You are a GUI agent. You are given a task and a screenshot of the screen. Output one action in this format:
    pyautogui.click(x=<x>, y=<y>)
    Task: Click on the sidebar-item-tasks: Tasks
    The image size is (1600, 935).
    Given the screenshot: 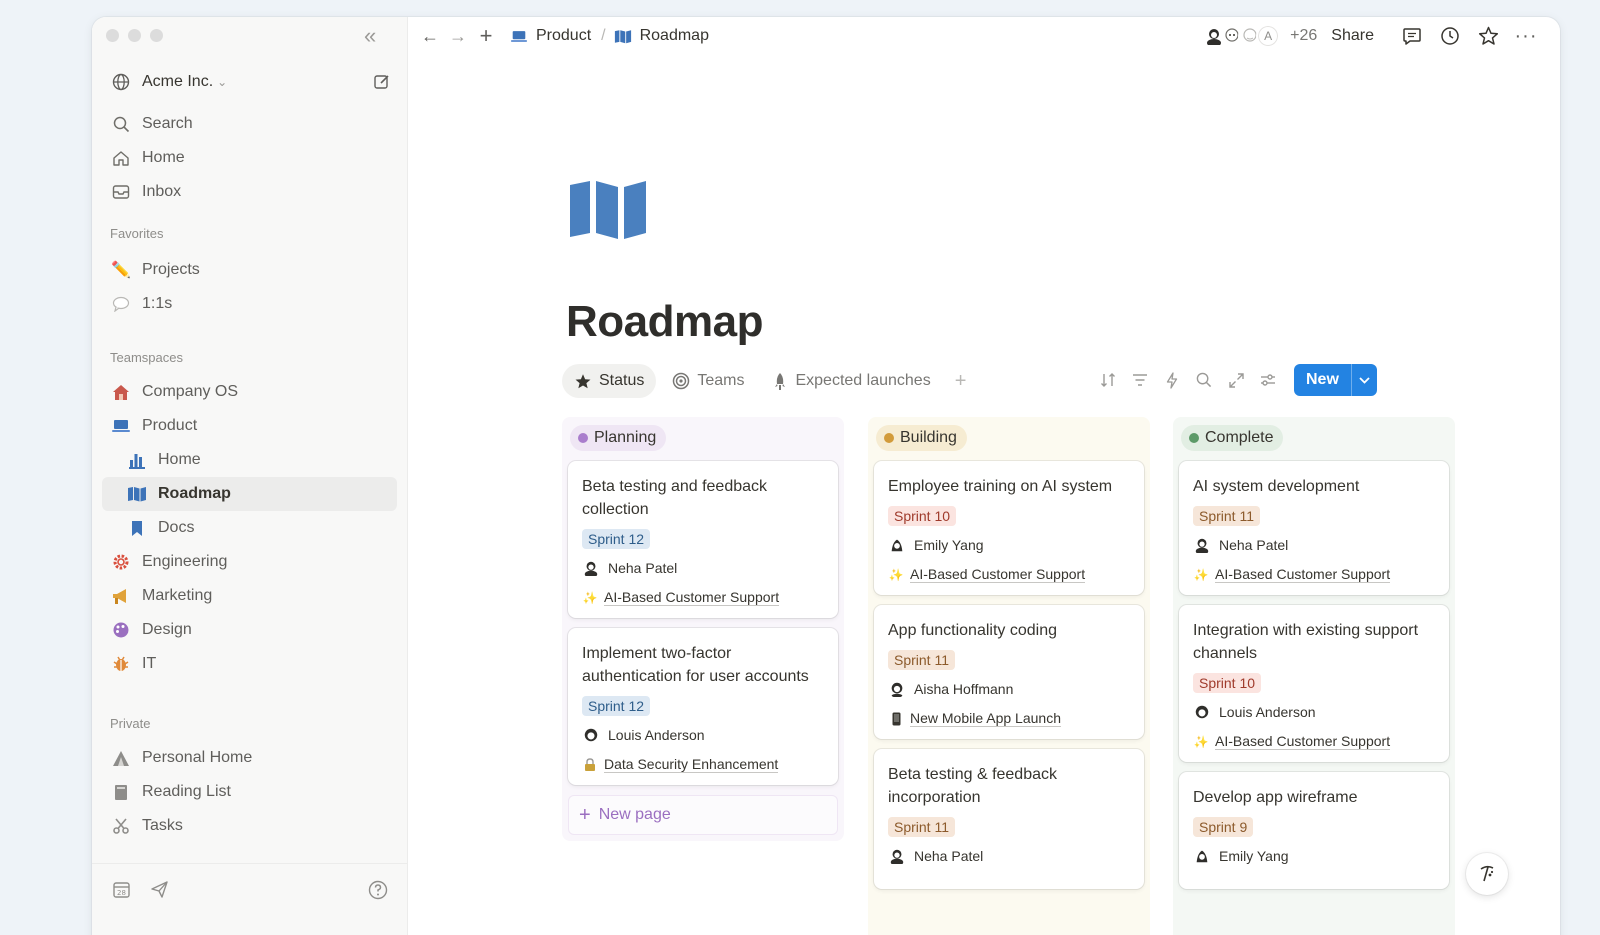 What is the action you would take?
    pyautogui.click(x=249, y=826)
    